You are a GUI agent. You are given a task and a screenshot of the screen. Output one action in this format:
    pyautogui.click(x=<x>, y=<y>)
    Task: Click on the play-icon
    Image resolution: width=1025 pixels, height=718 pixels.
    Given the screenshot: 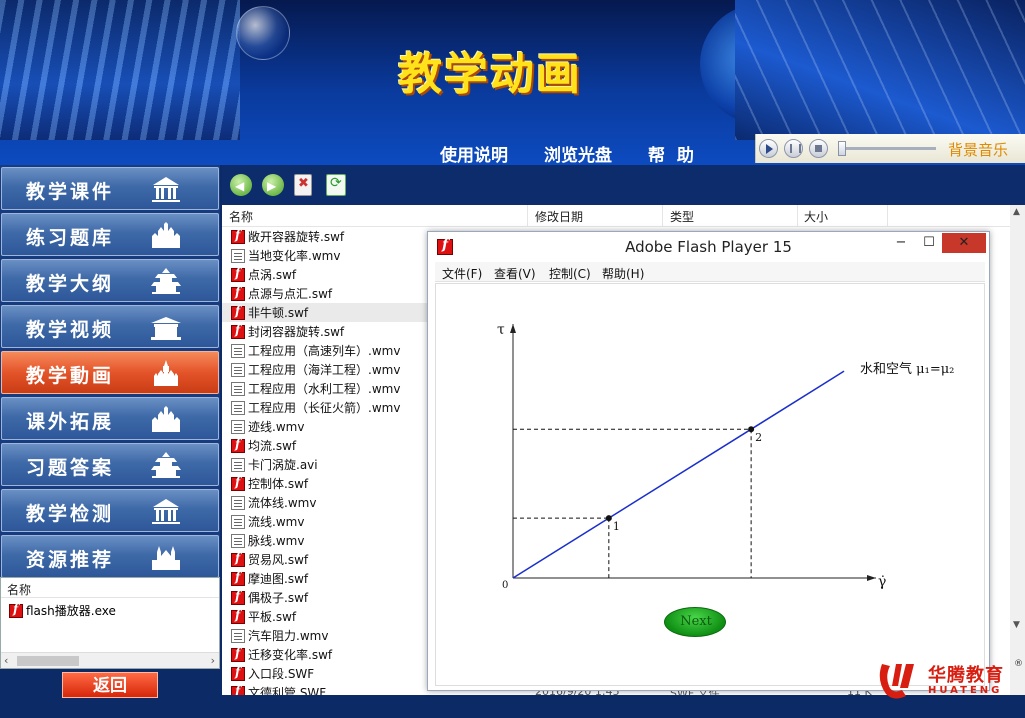 What is the action you would take?
    pyautogui.click(x=768, y=148)
    